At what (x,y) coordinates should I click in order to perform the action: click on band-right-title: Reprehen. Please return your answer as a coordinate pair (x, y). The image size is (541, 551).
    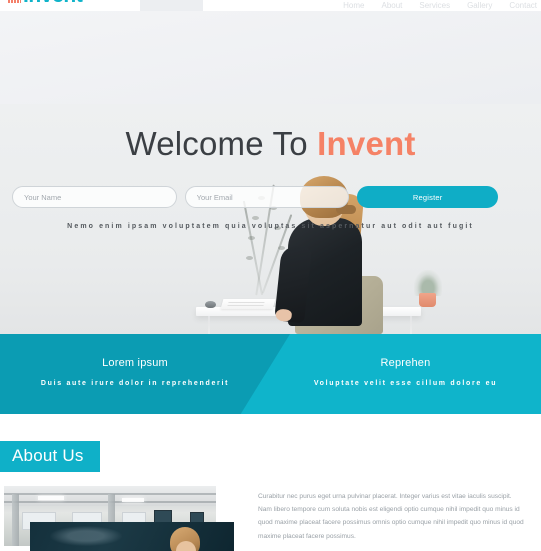
    Looking at the image, I should click on (405, 363).